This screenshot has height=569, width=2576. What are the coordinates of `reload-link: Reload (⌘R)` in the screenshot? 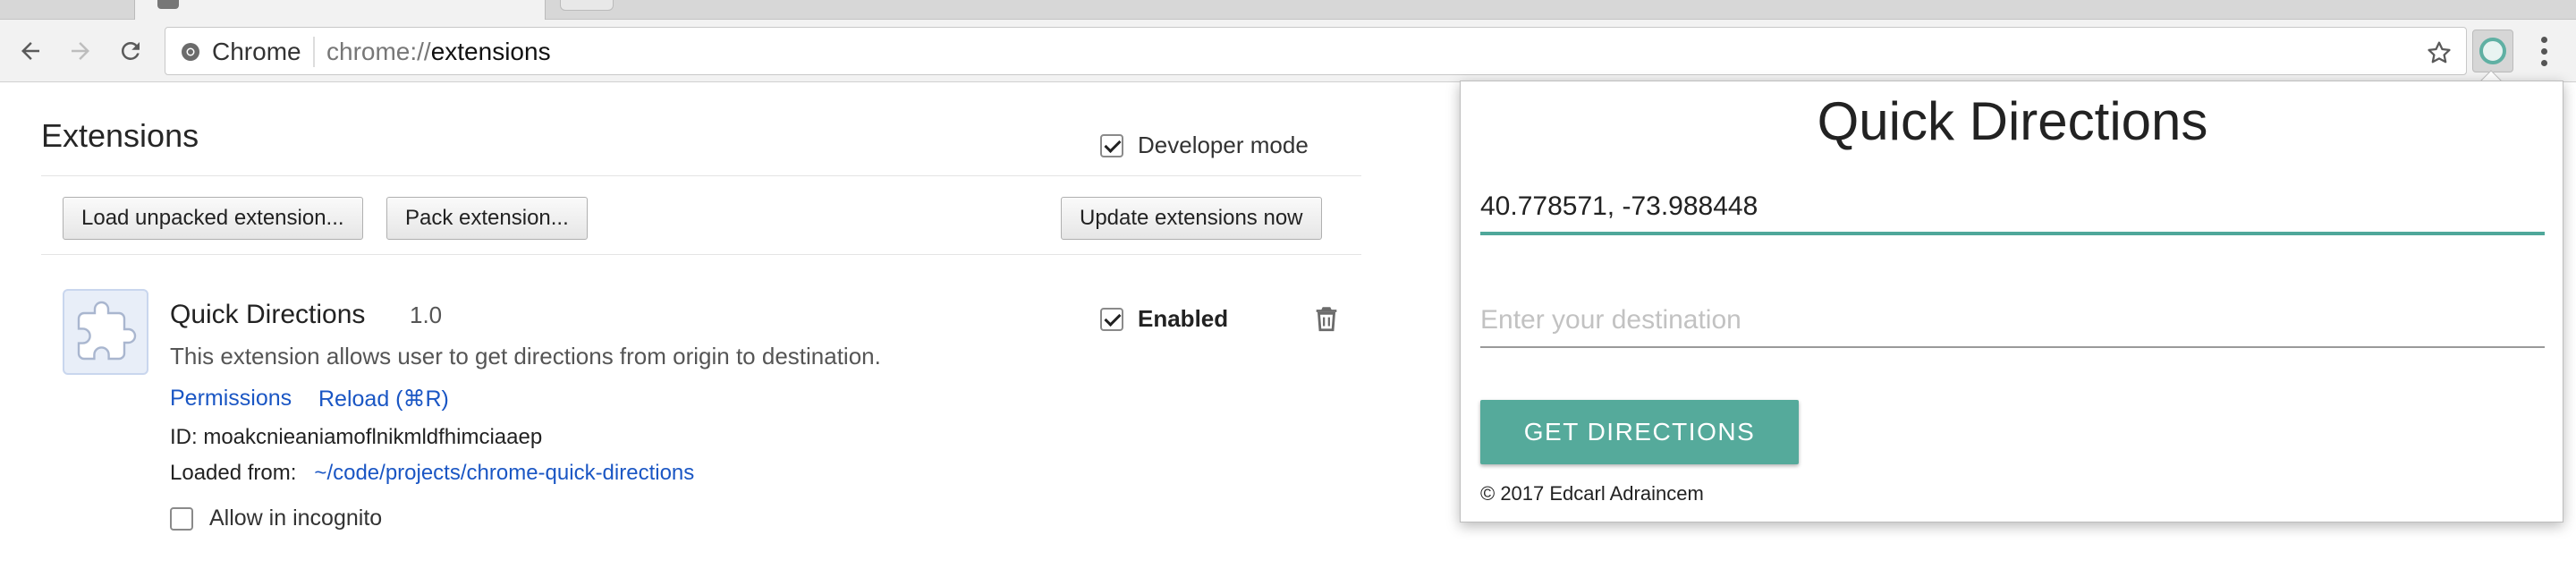 It's located at (383, 399).